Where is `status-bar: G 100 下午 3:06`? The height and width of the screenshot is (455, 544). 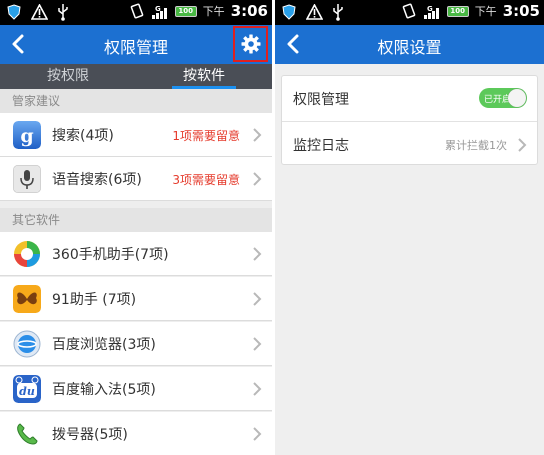 status-bar: G 100 下午 3:06 is located at coordinates (136, 12).